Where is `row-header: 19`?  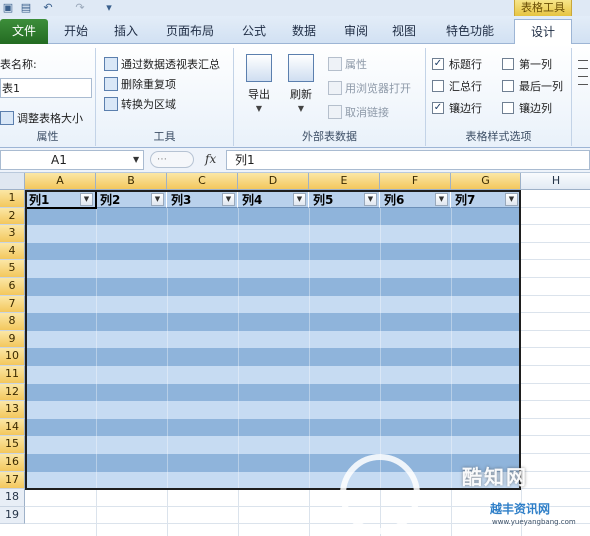 row-header: 19 is located at coordinates (12, 515).